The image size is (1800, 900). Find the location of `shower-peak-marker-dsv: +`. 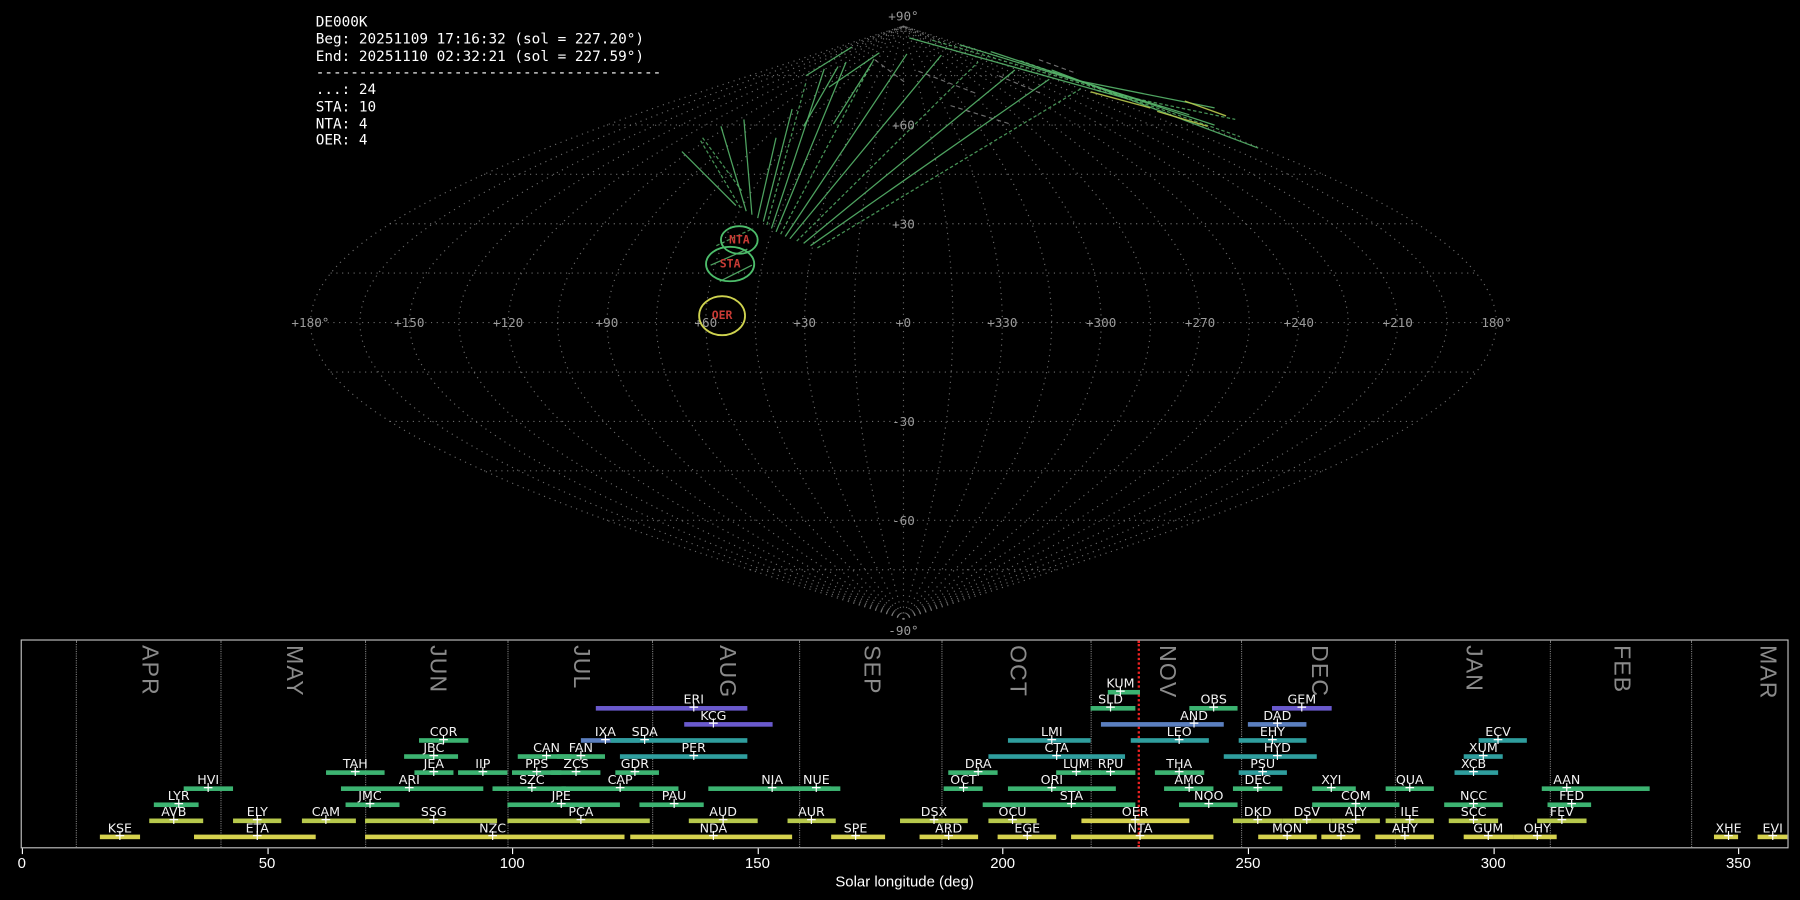

shower-peak-marker-dsv: + is located at coordinates (1306, 819).